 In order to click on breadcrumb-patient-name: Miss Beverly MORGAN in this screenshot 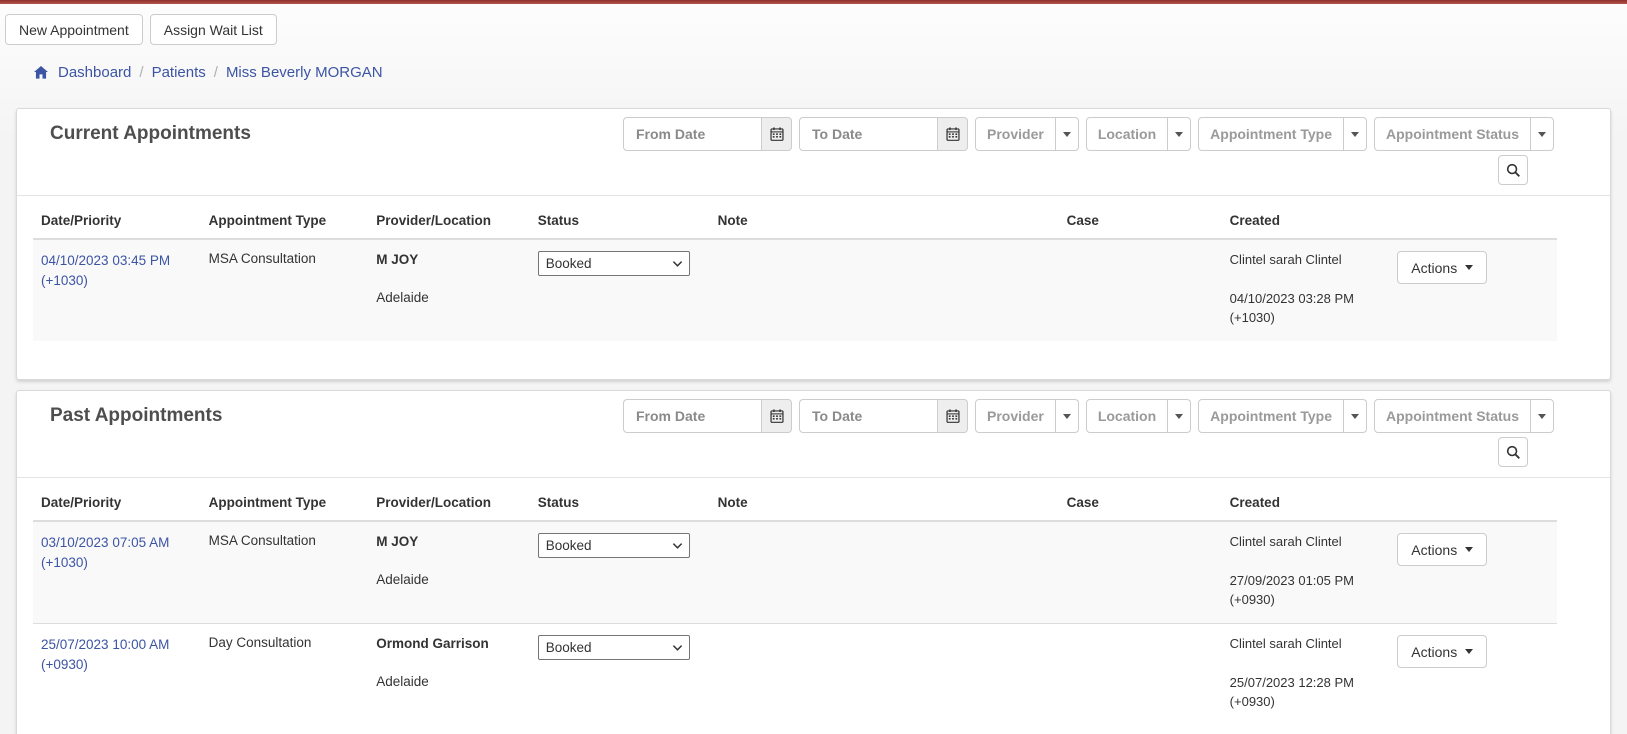, I will do `click(304, 72)`.